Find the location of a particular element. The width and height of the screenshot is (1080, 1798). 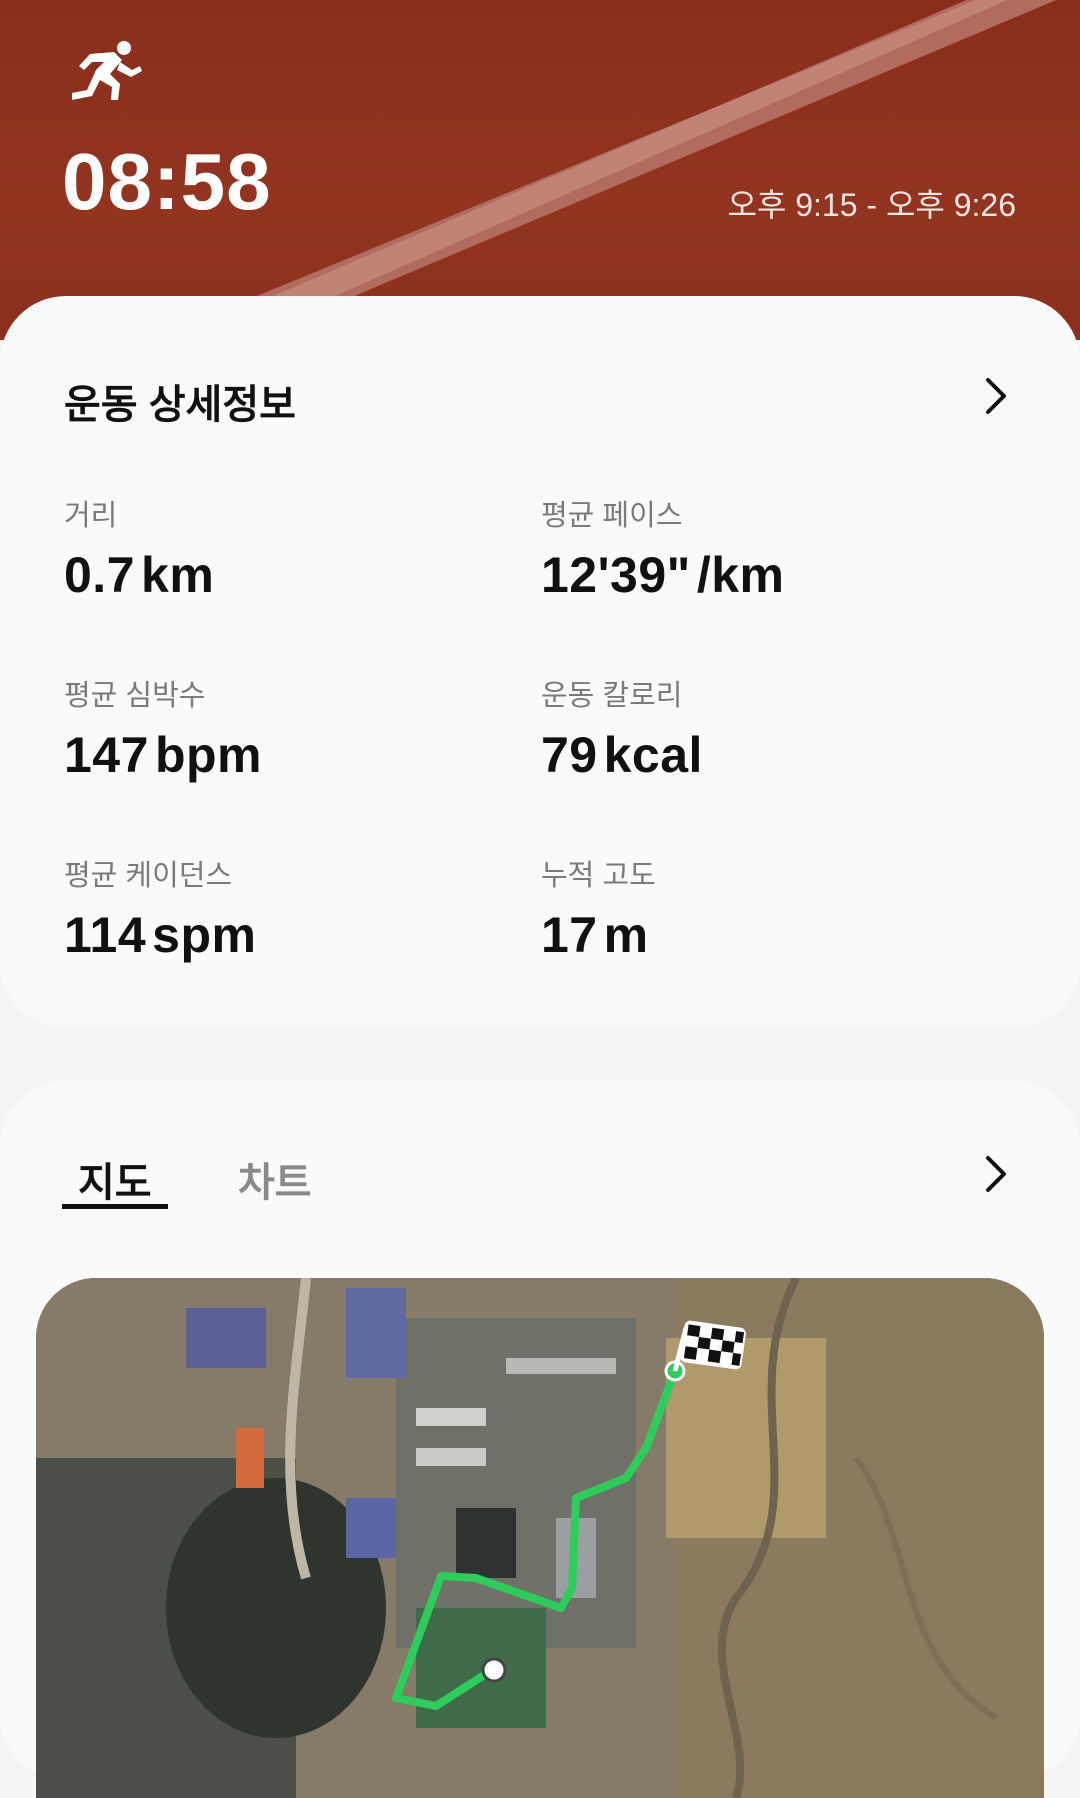

metric-distance: 거리 0.7 km is located at coordinates (139, 548).